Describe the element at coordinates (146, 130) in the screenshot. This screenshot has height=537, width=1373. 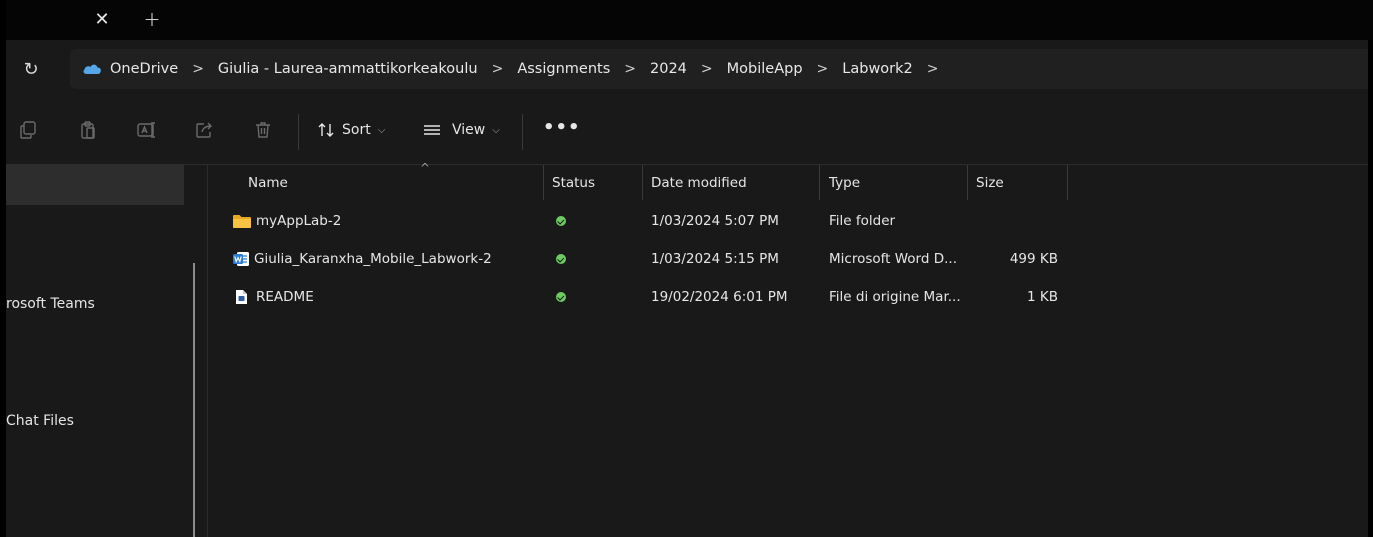
I see `rename-icon` at that location.